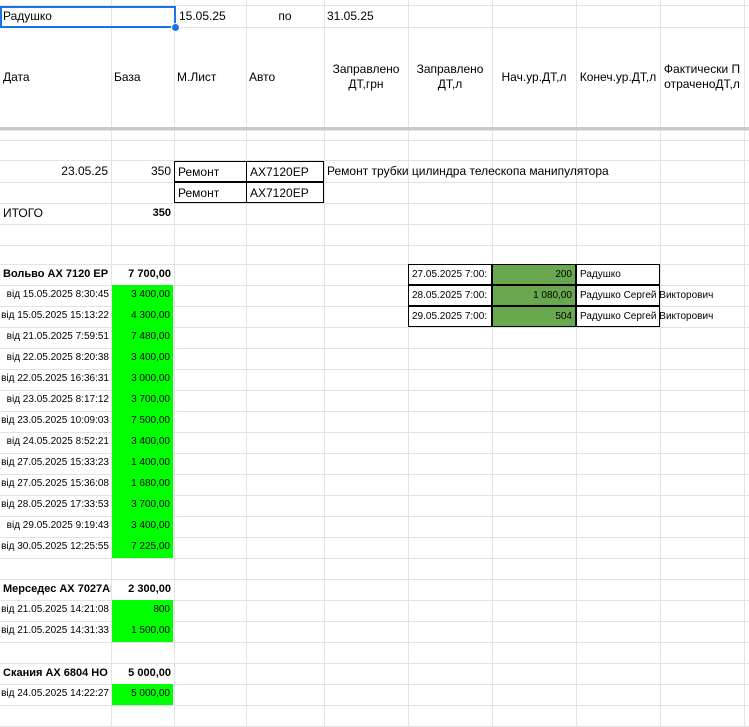 This screenshot has width=749, height=727. I want to click on header-fakt: Фактически ПотраченоДТ,л, so click(702, 77).